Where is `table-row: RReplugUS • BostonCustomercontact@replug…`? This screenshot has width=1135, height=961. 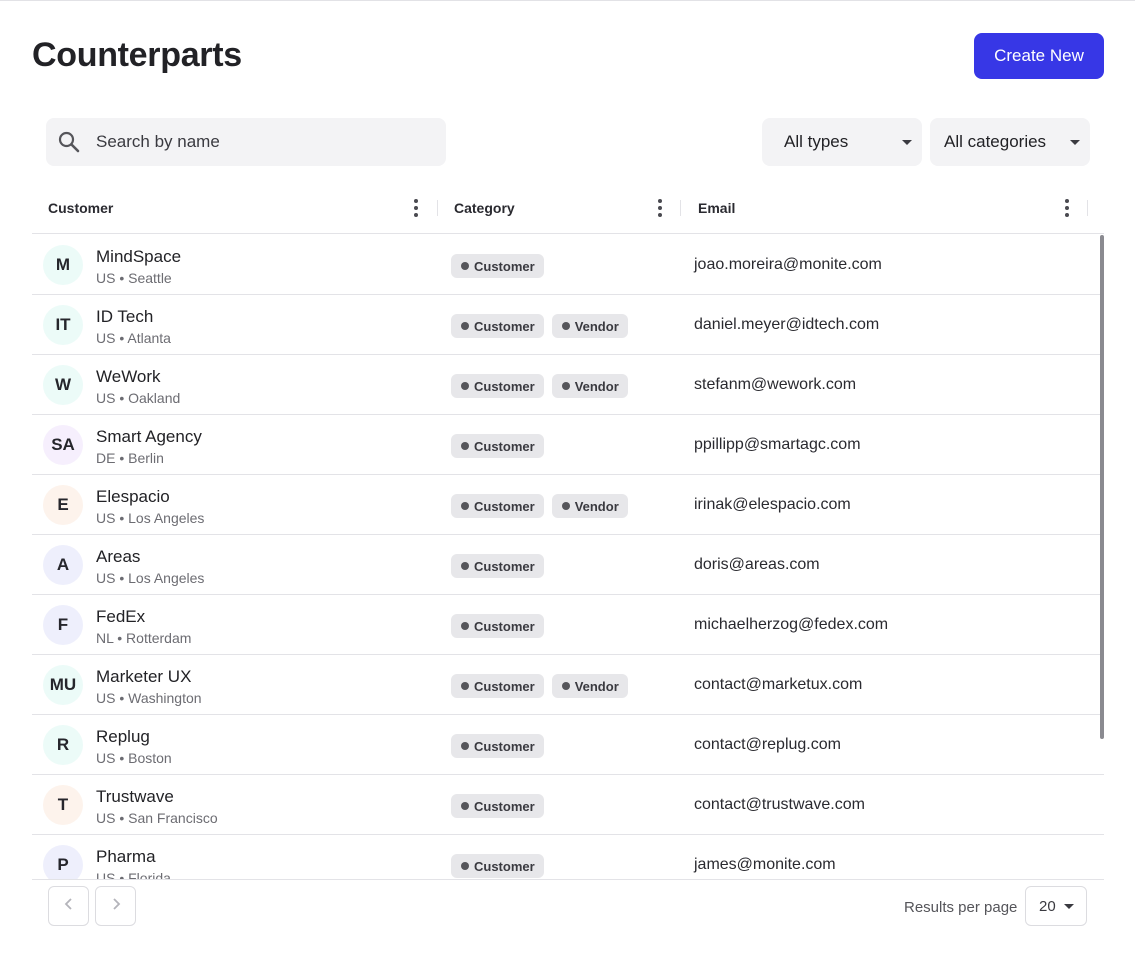 table-row: RReplugUS • BostonCustomercontact@replug… is located at coordinates (568, 745).